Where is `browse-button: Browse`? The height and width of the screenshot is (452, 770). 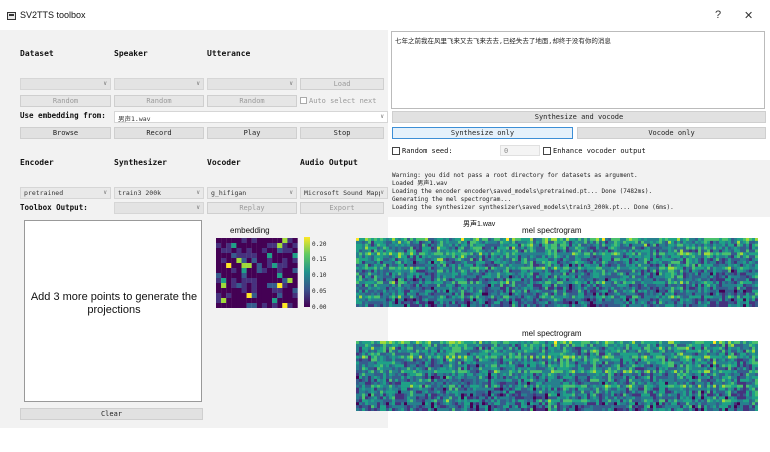
browse-button: Browse is located at coordinates (65, 133).